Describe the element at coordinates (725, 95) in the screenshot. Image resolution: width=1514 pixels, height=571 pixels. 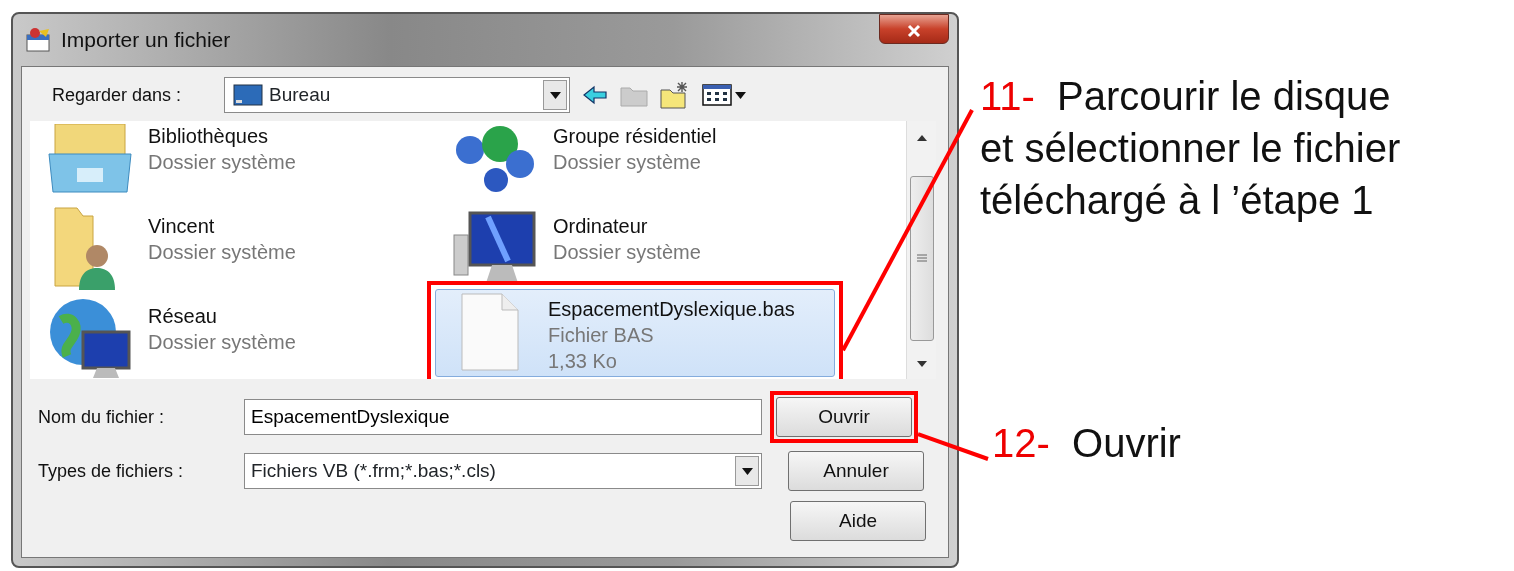
I see `view-menu-icon` at that location.